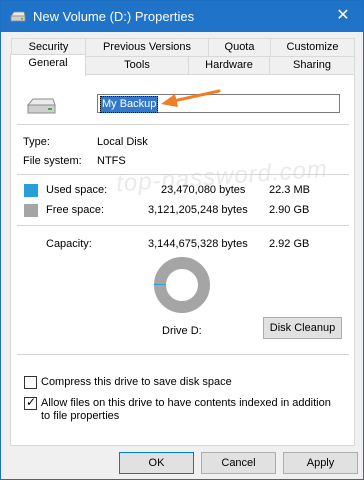  Describe the element at coordinates (289, 210) in the screenshot. I see `free-space-size: 2.90 GB` at that location.